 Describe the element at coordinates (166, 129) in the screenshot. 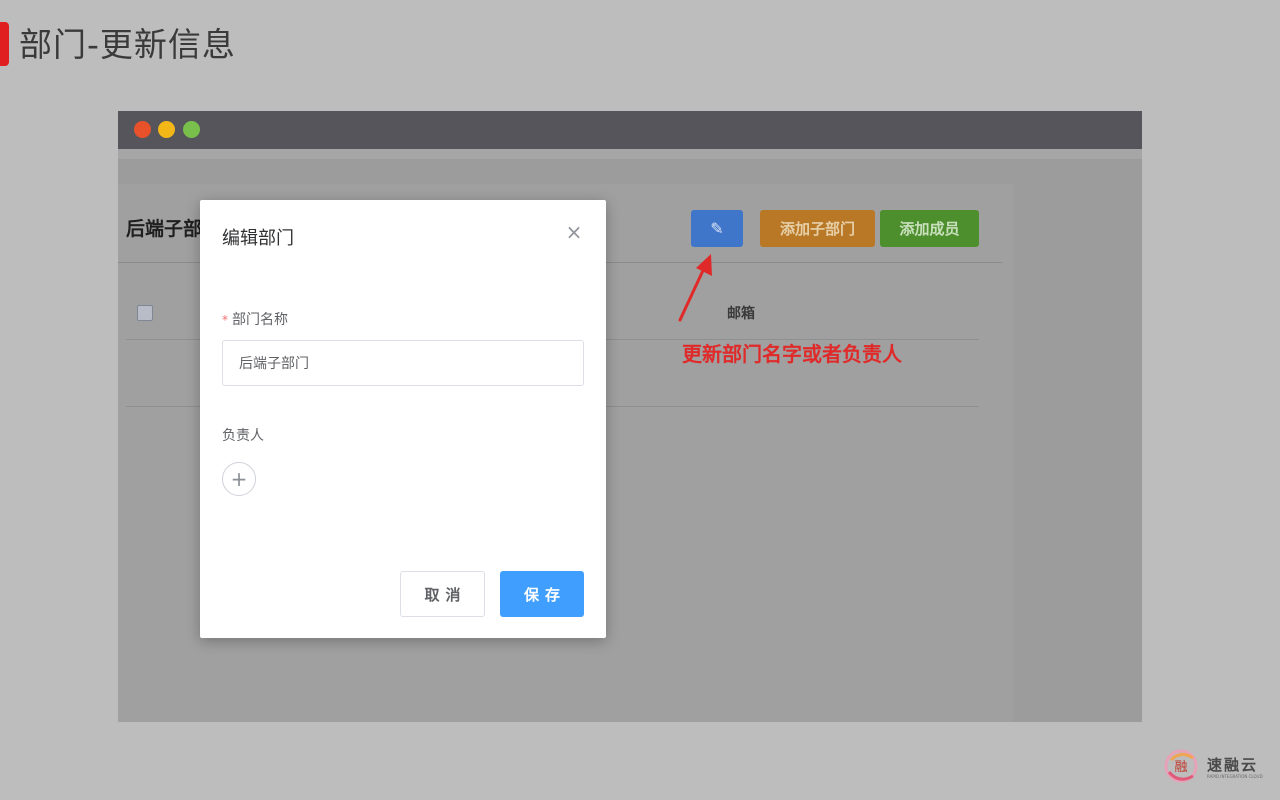

I see `minimize-window-dot` at that location.